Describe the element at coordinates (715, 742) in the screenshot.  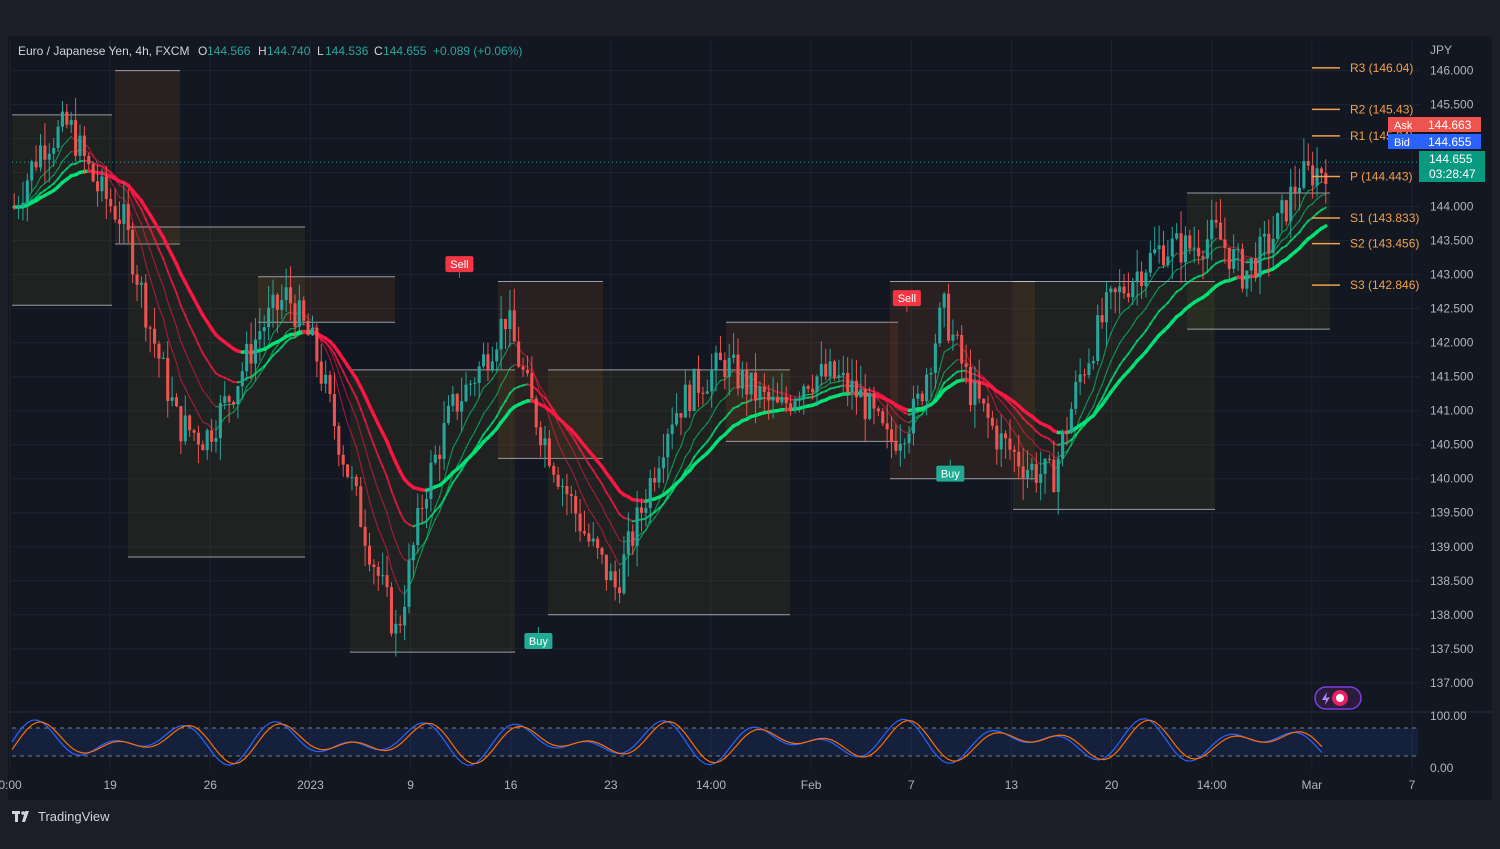
I see `osc-band` at that location.